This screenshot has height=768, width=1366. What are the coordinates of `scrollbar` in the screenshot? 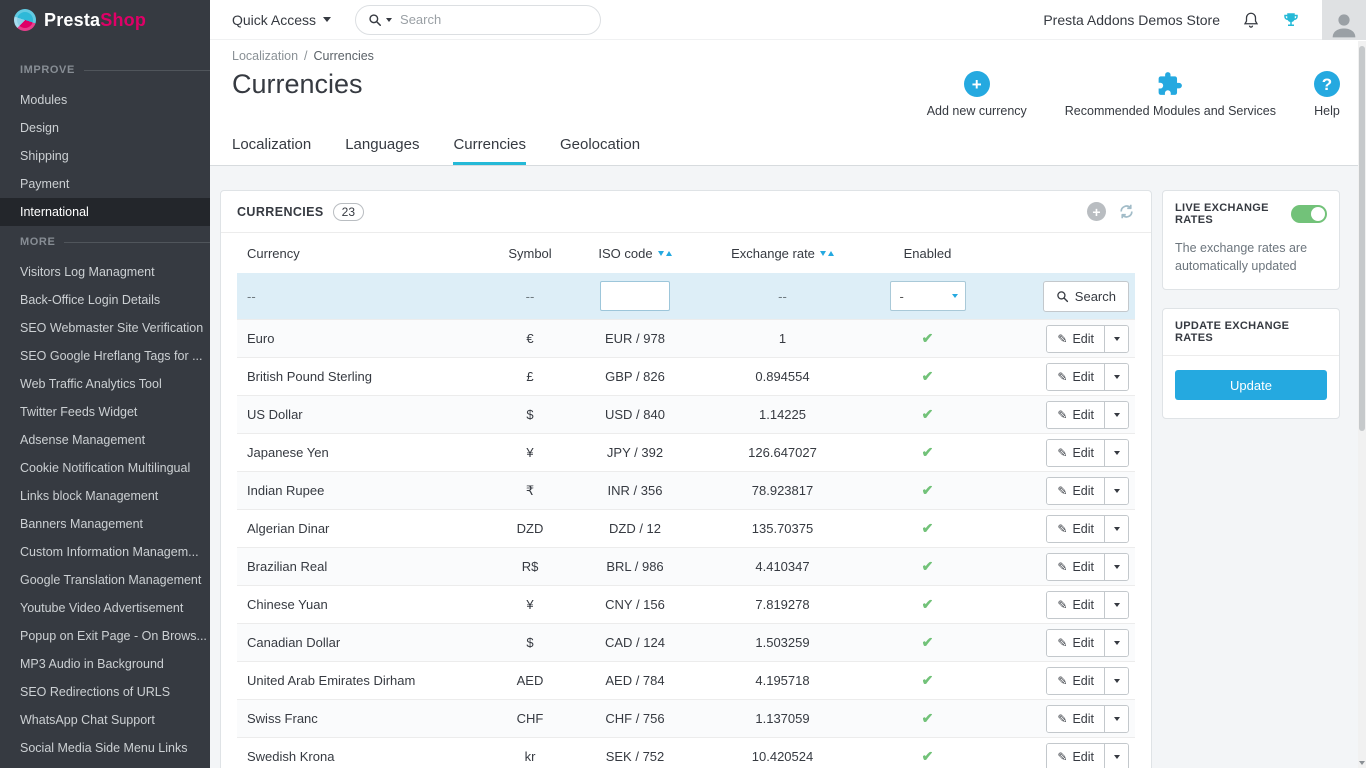 It's located at (1362, 404).